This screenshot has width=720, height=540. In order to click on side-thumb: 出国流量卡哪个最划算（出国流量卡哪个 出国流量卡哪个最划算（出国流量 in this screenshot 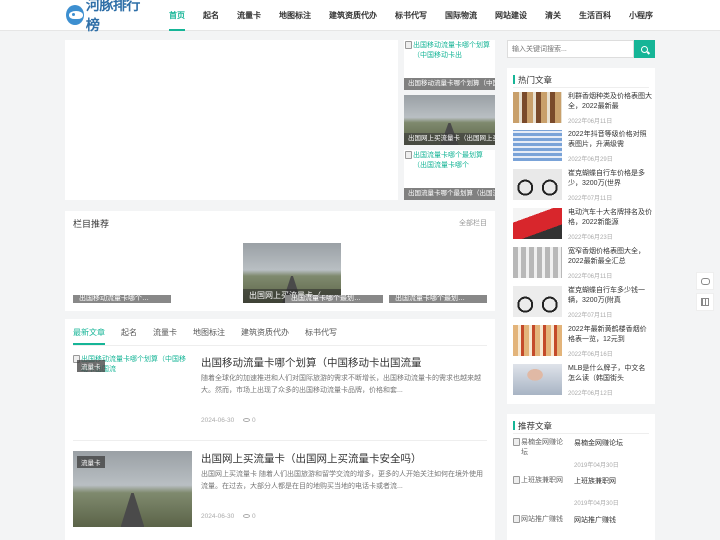, I will do `click(449, 175)`.